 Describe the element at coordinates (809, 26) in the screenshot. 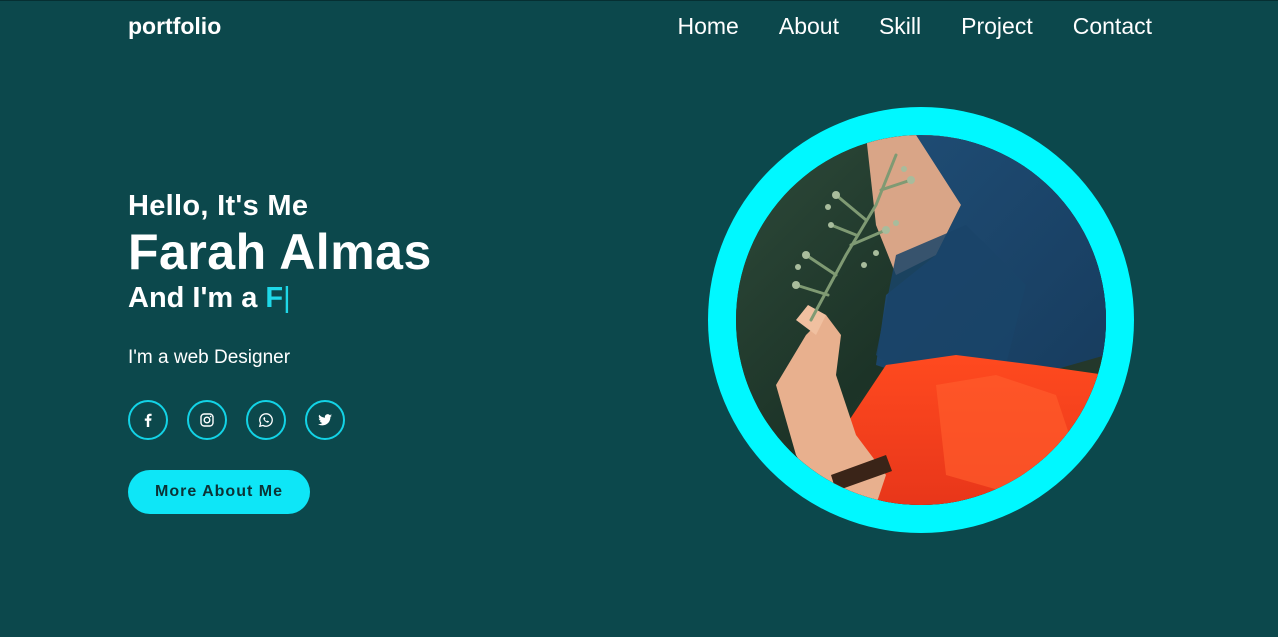

I see `nav-about: About` at that location.